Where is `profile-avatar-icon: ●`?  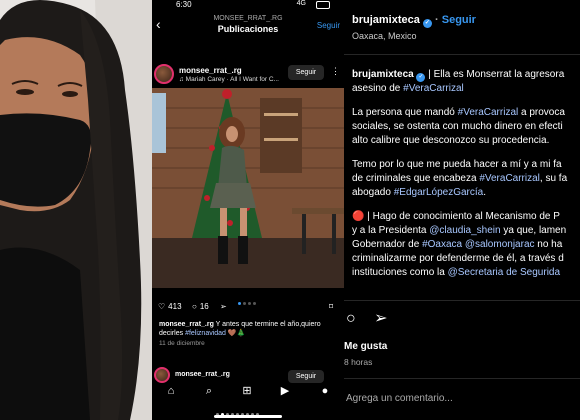 profile-avatar-icon: ● is located at coordinates (325, 391).